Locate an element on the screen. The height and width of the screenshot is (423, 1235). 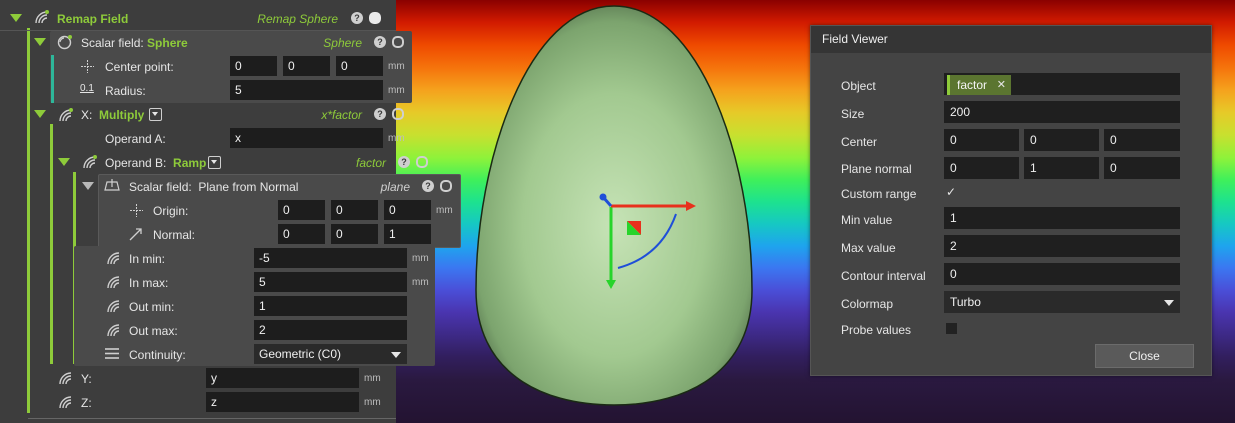
radius-field: 5 is located at coordinates (306, 90).